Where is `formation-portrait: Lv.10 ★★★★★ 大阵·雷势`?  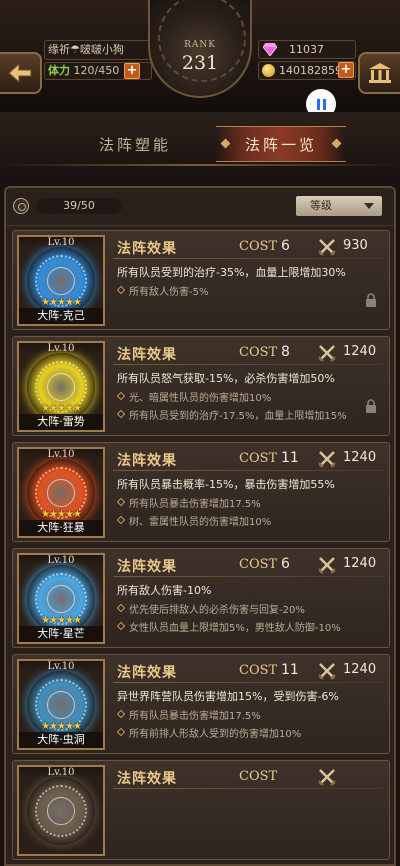 formation-portrait: Lv.10 ★★★★★ 大阵·雷势 is located at coordinates (61, 386).